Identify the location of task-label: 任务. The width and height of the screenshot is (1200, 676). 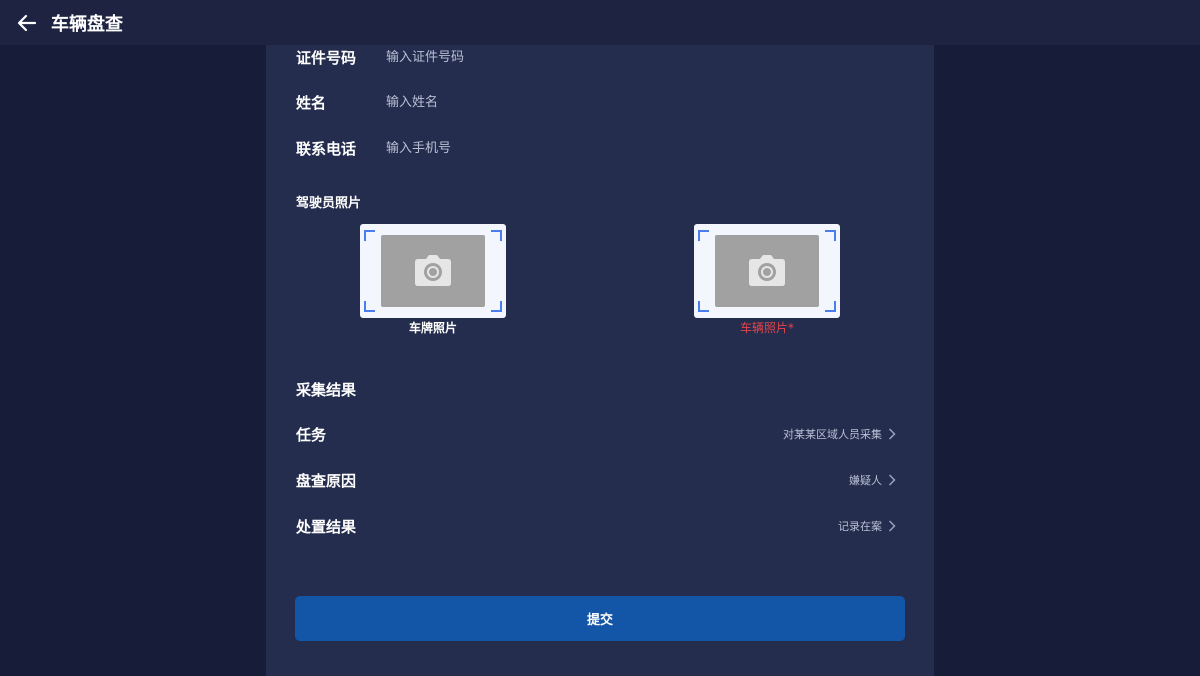
(311, 434).